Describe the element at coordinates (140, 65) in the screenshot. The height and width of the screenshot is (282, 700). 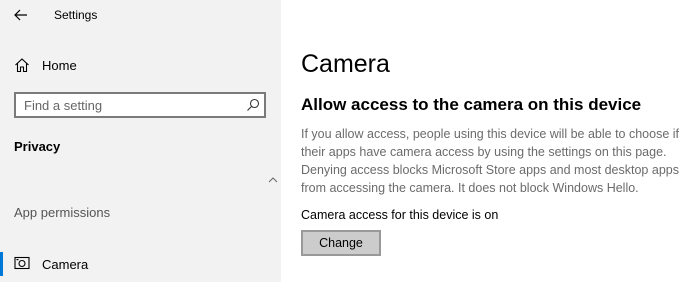
I see `nav-home: Home` at that location.